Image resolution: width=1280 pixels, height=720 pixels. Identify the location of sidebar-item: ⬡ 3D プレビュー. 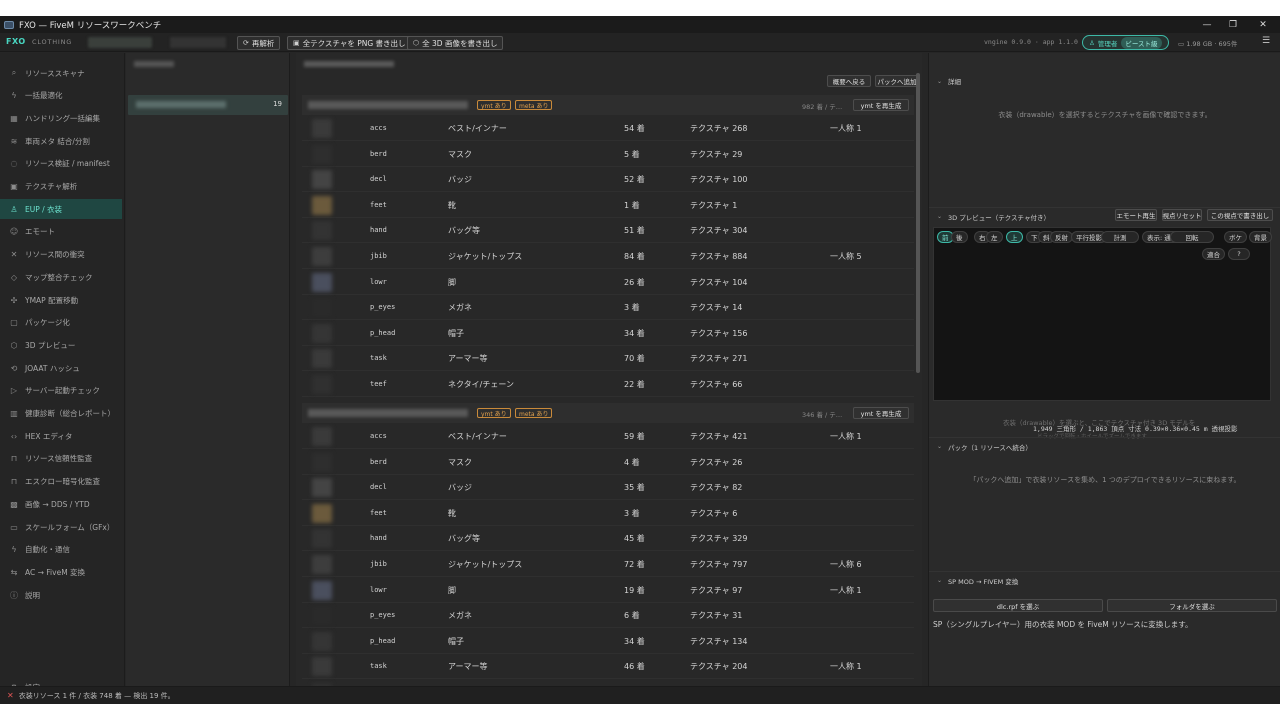
(61, 345).